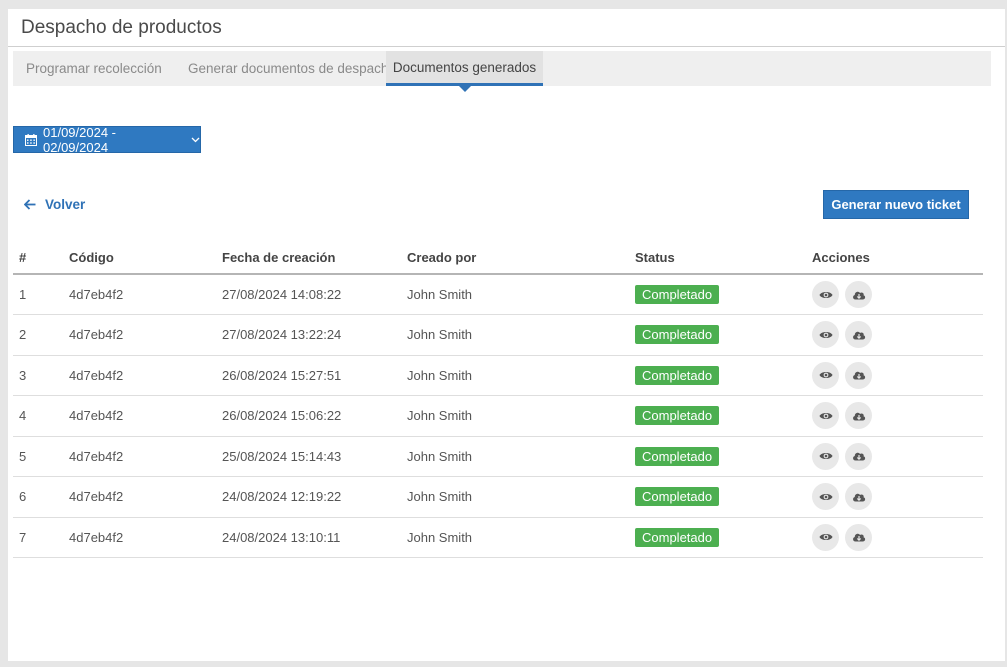 The image size is (1007, 667). What do you see at coordinates (121, 27) in the screenshot?
I see `page-title: Despacho de productos` at bounding box center [121, 27].